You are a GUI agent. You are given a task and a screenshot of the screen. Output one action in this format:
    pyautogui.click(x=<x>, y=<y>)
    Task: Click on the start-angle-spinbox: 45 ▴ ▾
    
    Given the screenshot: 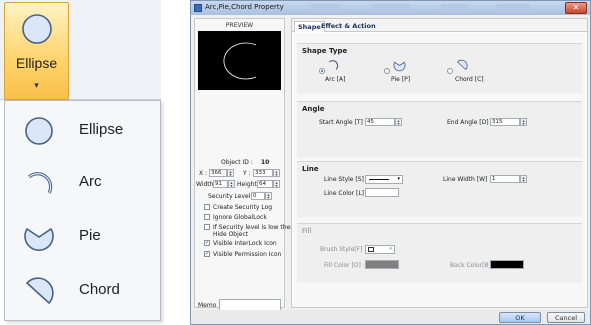 What is the action you would take?
    pyautogui.click(x=383, y=122)
    